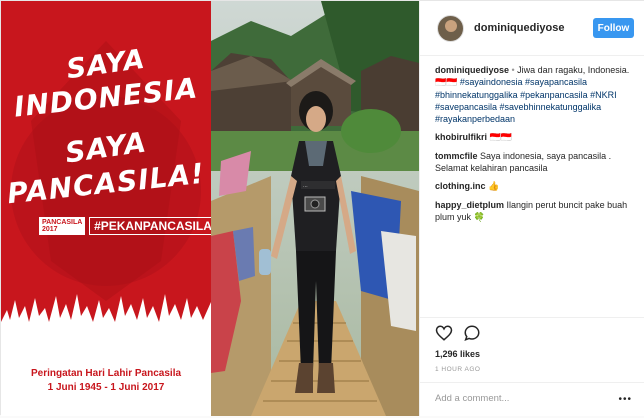 The image size is (644, 418). What do you see at coordinates (461, 137) in the screenshot?
I see `comment-username: khobirulfikri` at bounding box center [461, 137].